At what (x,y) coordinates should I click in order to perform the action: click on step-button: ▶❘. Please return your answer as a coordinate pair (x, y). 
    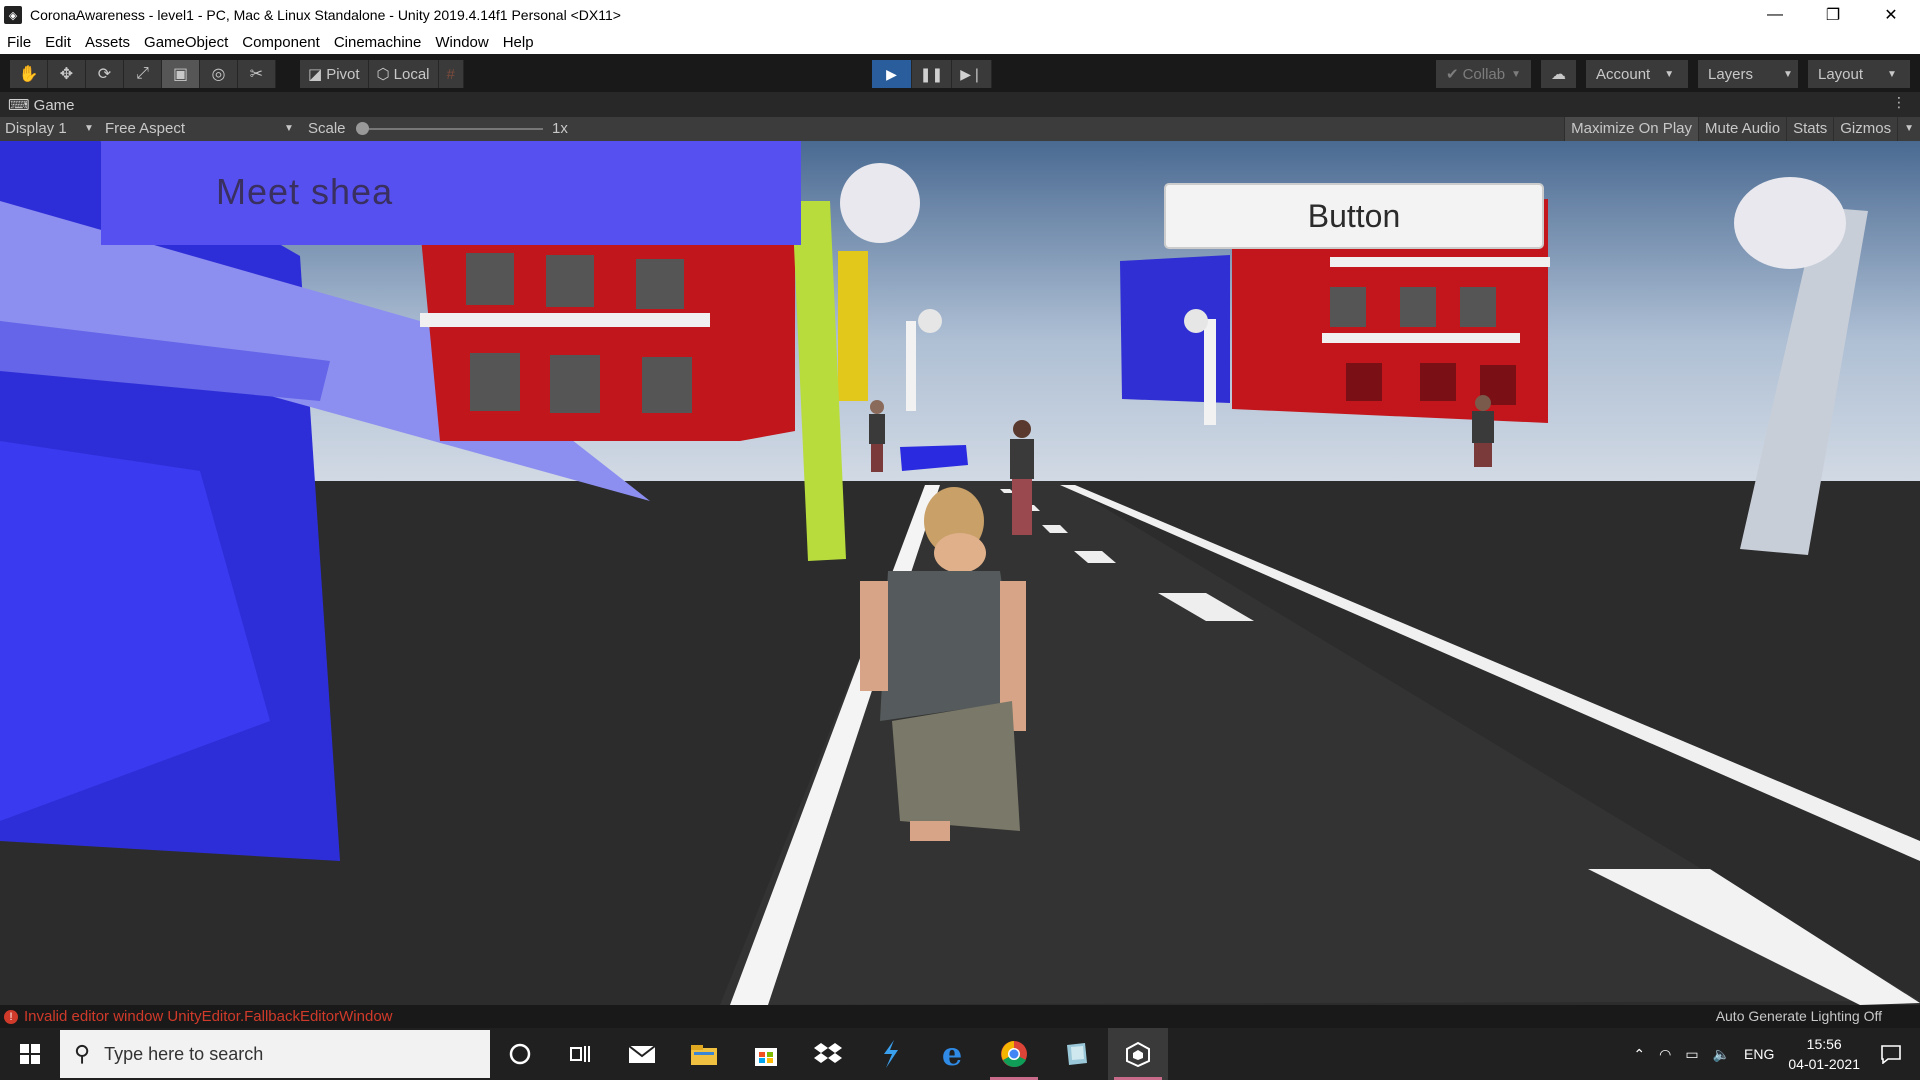
    Looking at the image, I should click on (972, 74).